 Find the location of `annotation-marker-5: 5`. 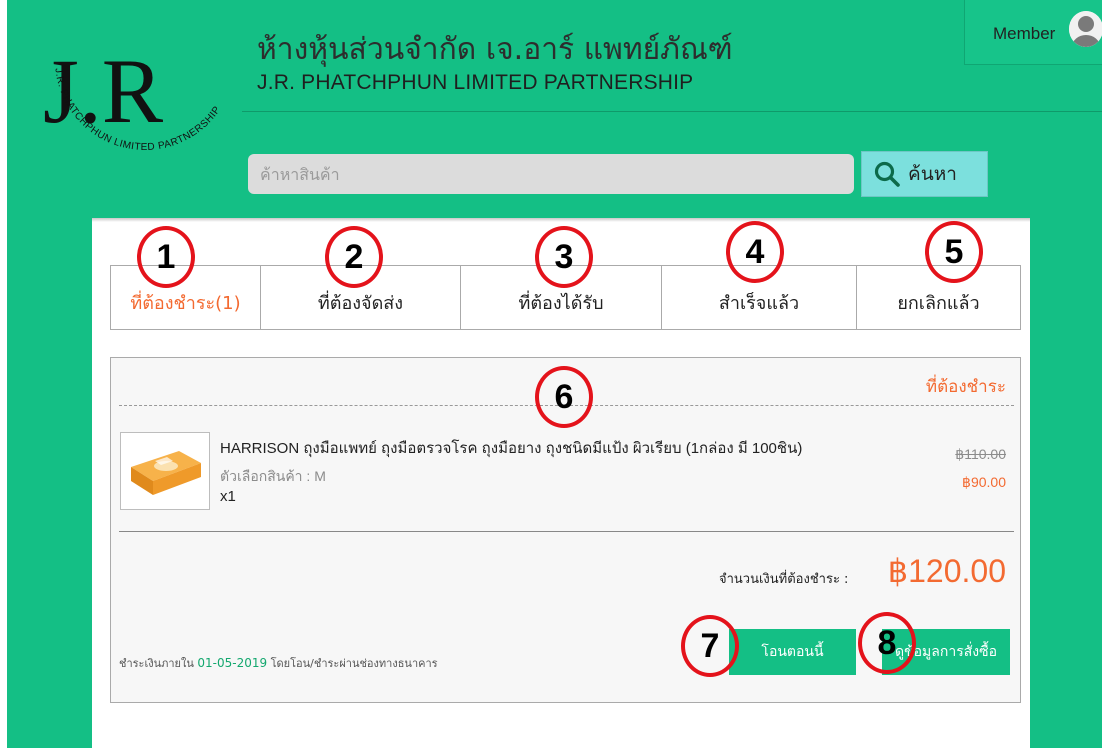

annotation-marker-5: 5 is located at coordinates (954, 252).